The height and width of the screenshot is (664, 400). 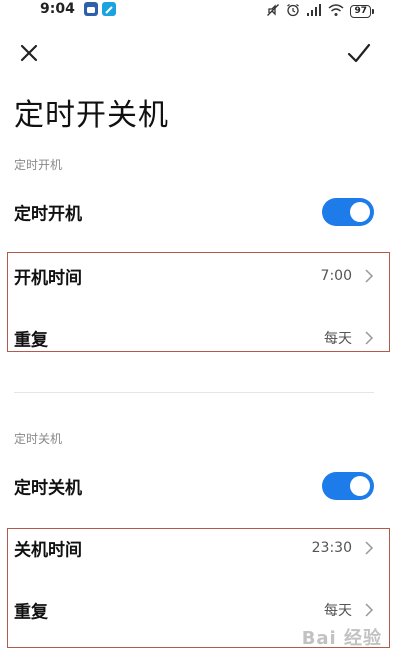 I want to click on power-on-time-label: 开机时间, so click(x=48, y=278).